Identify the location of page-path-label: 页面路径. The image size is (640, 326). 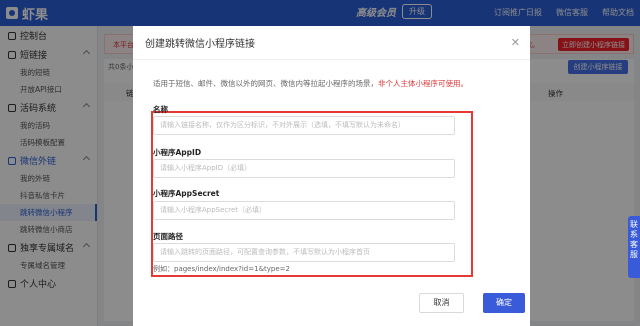
(168, 236).